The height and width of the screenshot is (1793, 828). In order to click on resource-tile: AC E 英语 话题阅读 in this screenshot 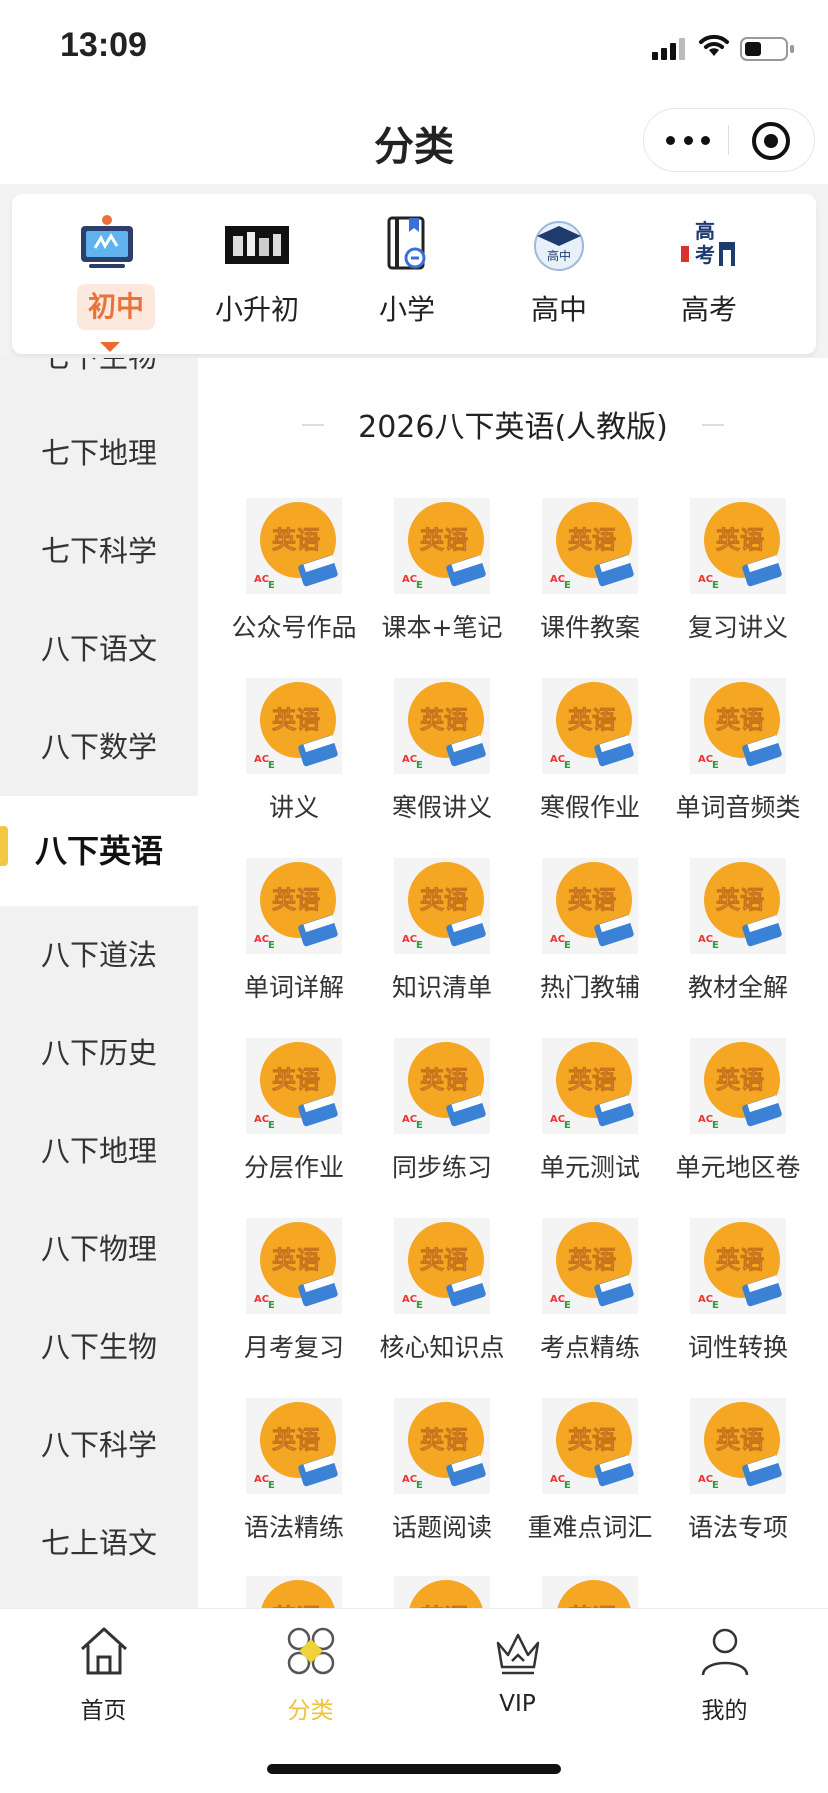, I will do `click(442, 1483)`.